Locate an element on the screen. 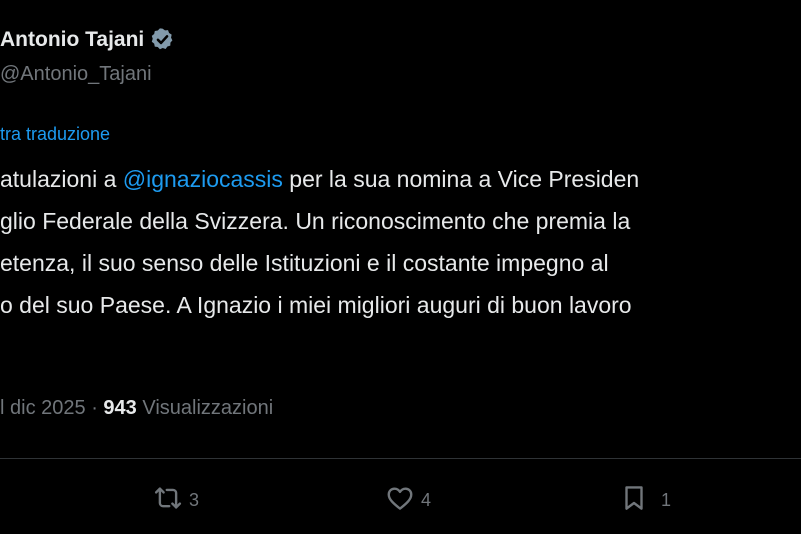 Image resolution: width=801 pixels, height=534 pixels. views-label: Visualizzazioni is located at coordinates (208, 408).